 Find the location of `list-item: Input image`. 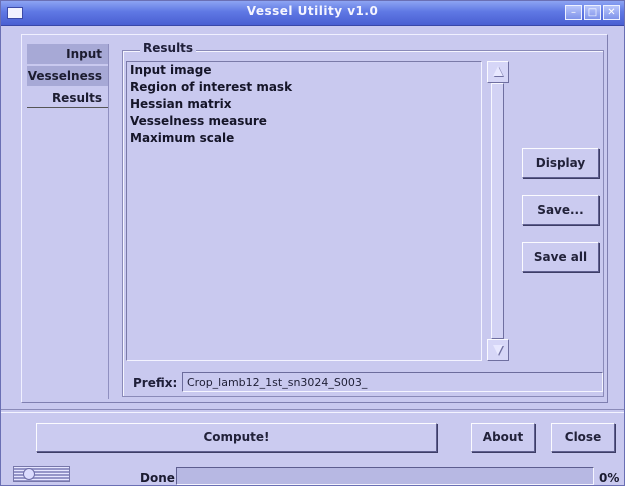

list-item: Input image is located at coordinates (304, 70).